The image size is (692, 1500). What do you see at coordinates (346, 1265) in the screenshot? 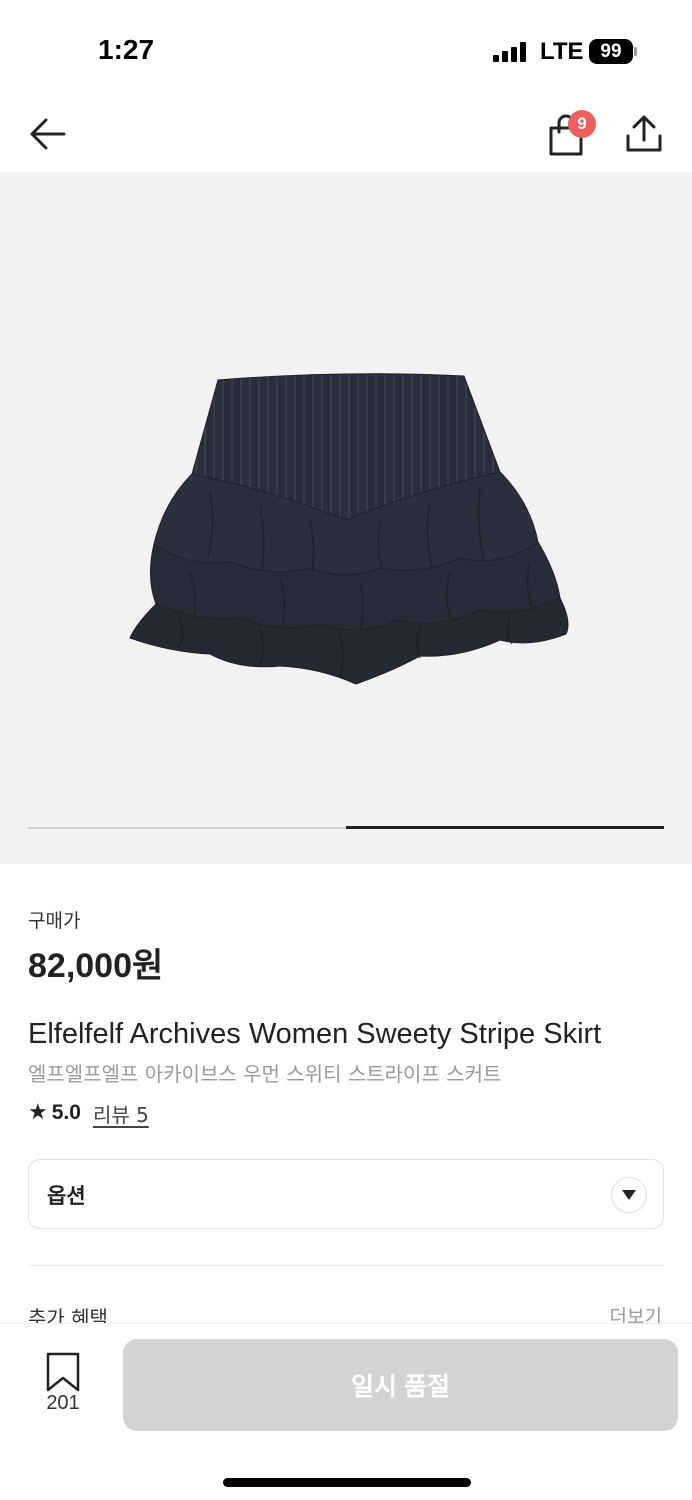
I see `divider` at bounding box center [346, 1265].